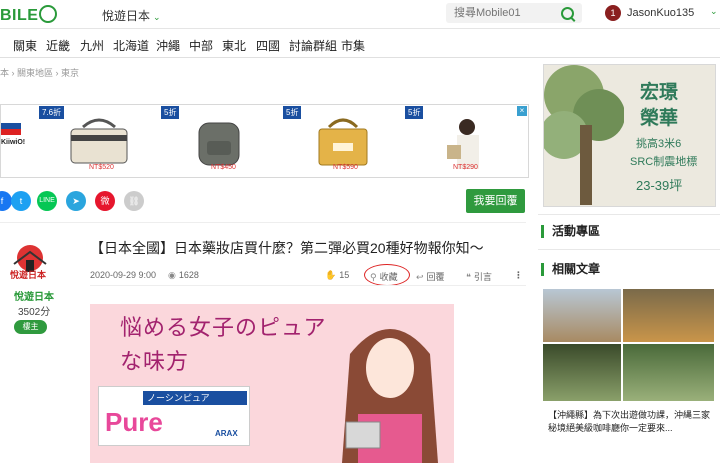 The height and width of the screenshot is (463, 720). What do you see at coordinates (195, 398) in the screenshot?
I see `product-name: ノーシンピュア` at bounding box center [195, 398].